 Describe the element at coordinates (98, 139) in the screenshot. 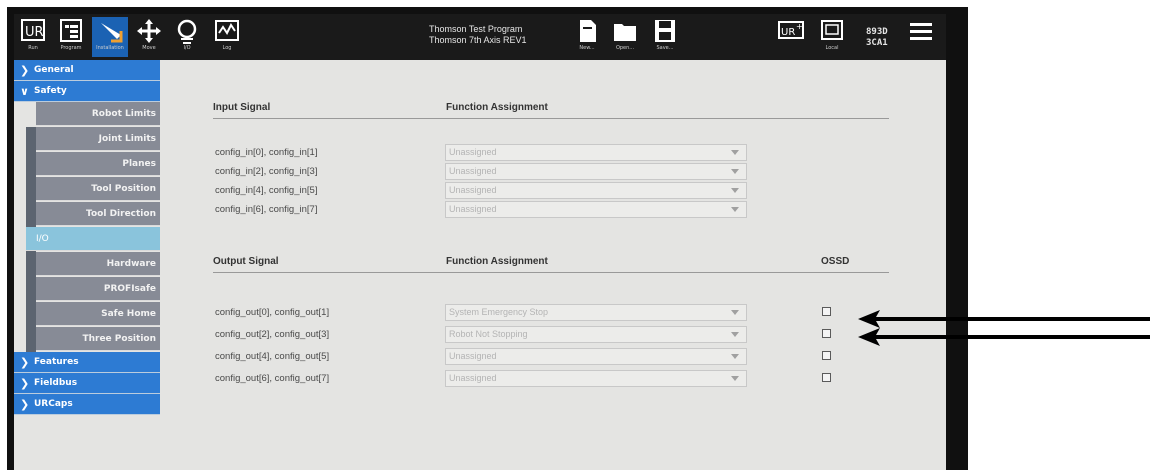

I see `sidebar-item-joint-limits: Joint Limits` at that location.